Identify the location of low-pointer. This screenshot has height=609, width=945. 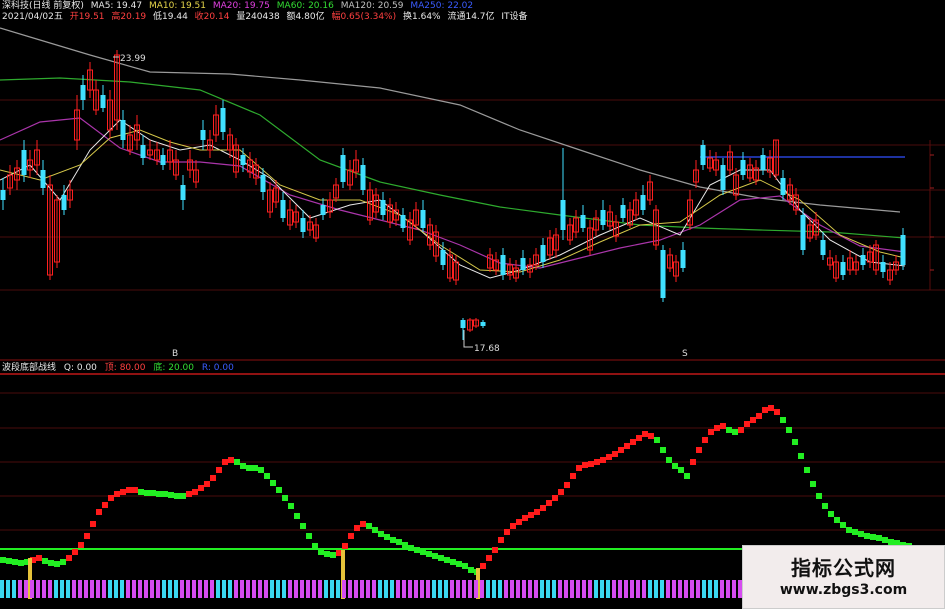
(468, 339).